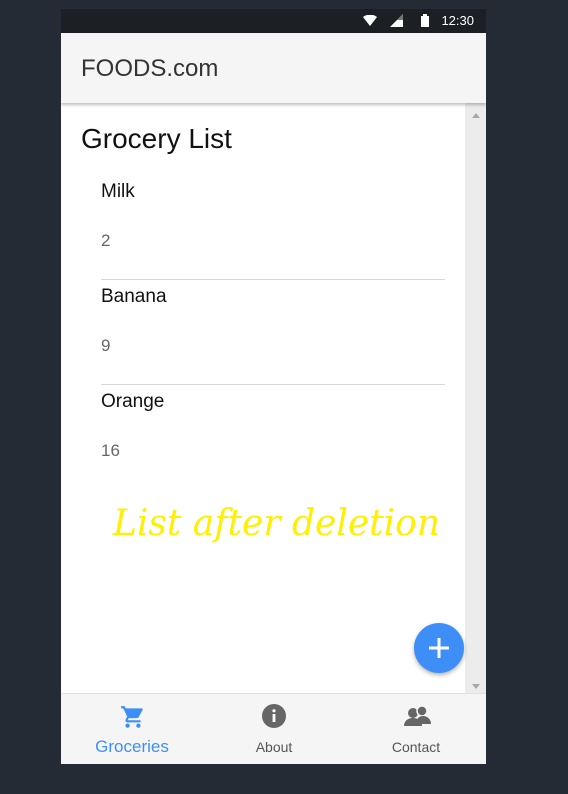 Image resolution: width=568 pixels, height=794 pixels. What do you see at coordinates (273, 437) in the screenshot?
I see `list-item: Orange 16` at bounding box center [273, 437].